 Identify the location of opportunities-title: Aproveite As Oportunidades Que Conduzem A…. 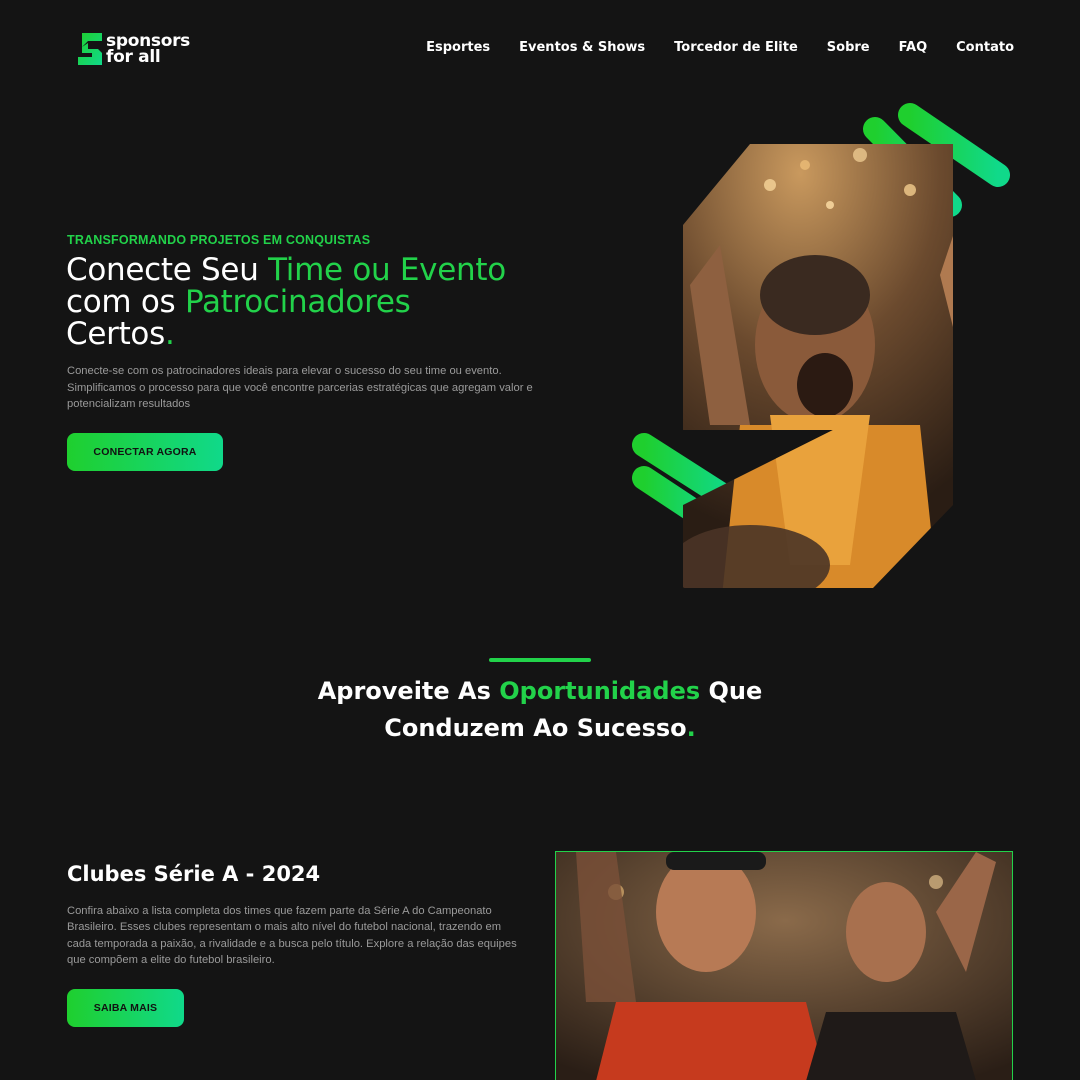
(540, 710).